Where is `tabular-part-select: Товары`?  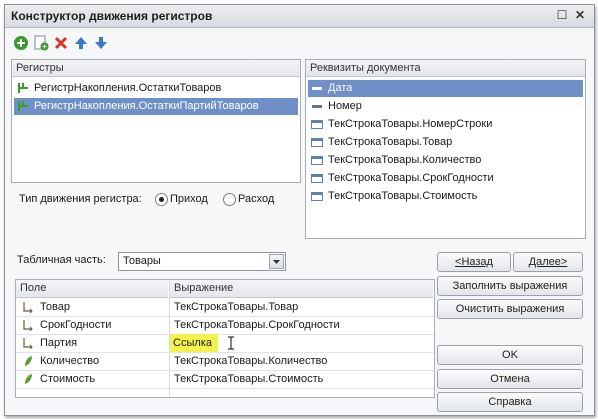 tabular-part-select: Товары is located at coordinates (202, 261).